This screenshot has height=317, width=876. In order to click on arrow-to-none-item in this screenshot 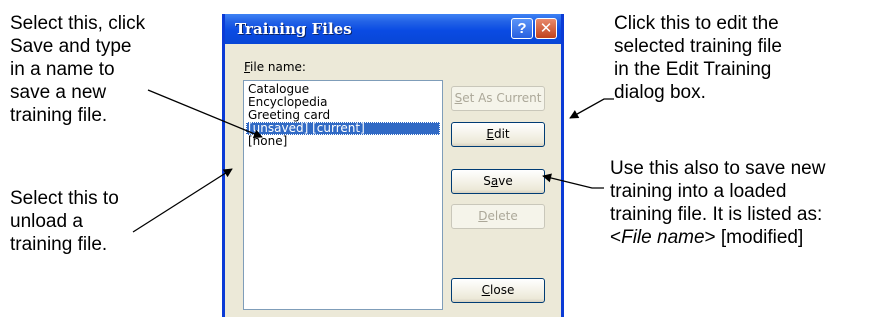, I will do `click(182, 200)`.